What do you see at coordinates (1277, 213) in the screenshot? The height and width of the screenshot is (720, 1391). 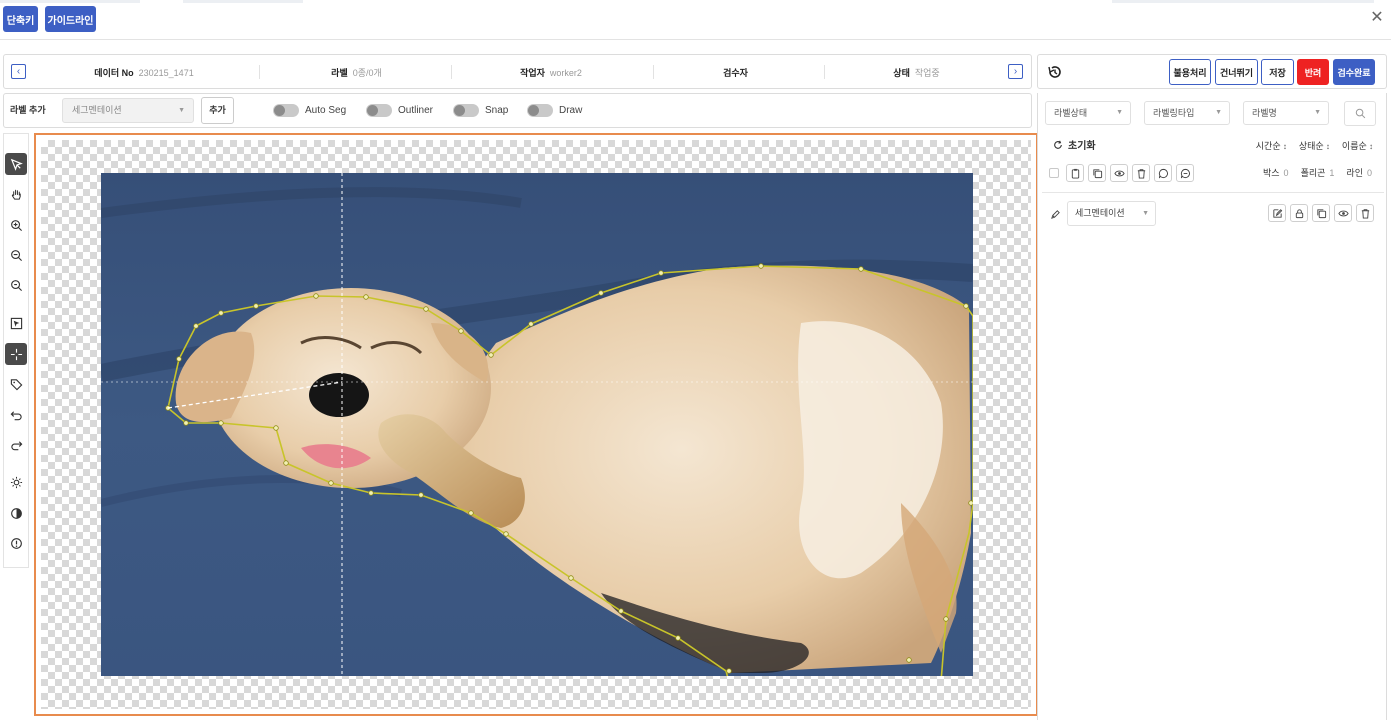 I see `edit-button` at bounding box center [1277, 213].